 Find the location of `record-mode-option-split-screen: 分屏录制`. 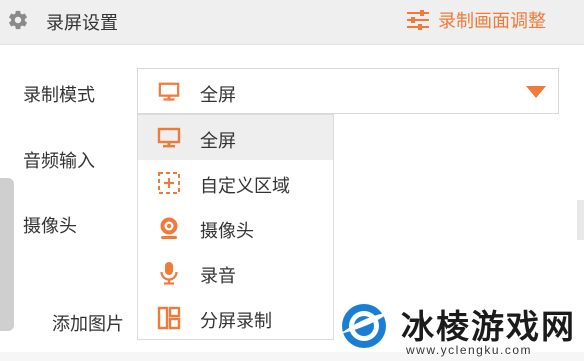

record-mode-option-split-screen: 分屏录制 is located at coordinates (235, 317).